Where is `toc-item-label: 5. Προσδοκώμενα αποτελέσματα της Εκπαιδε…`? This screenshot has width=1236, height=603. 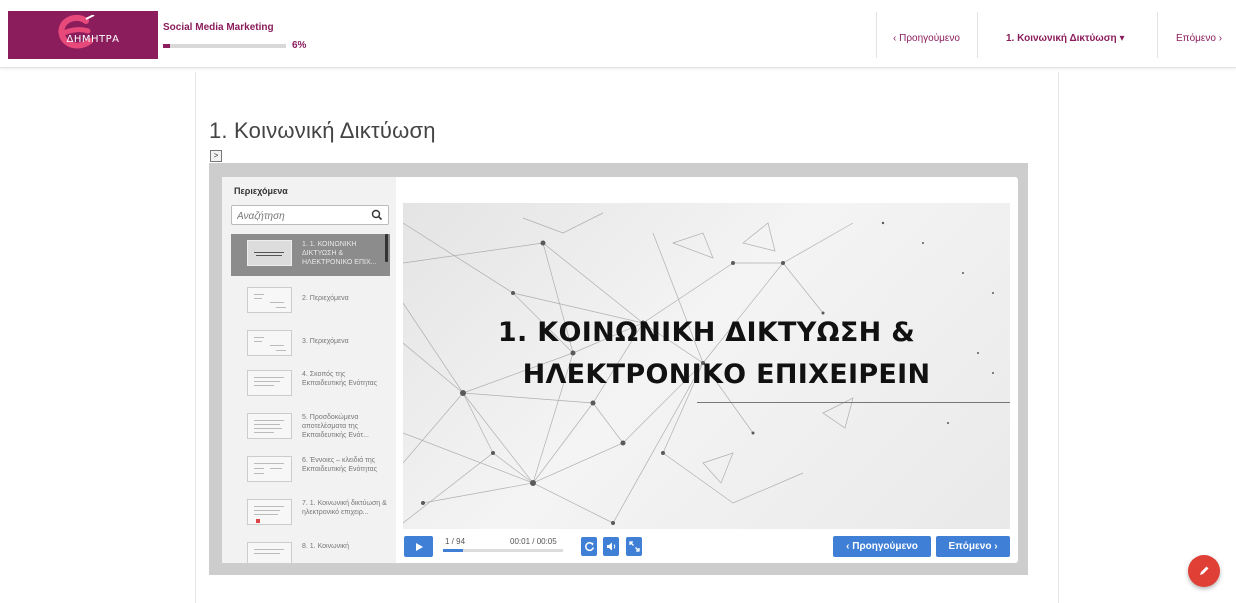
toc-item-label: 5. Προσδοκώμενα αποτελέσματα της Εκπαιδε… is located at coordinates (335, 426).